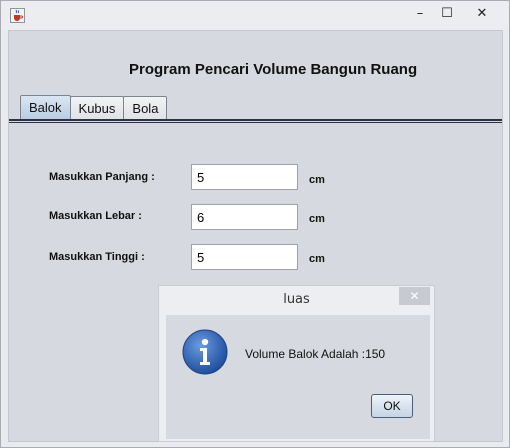  What do you see at coordinates (97, 107) in the screenshot?
I see `tab-kubus: Kubus` at bounding box center [97, 107].